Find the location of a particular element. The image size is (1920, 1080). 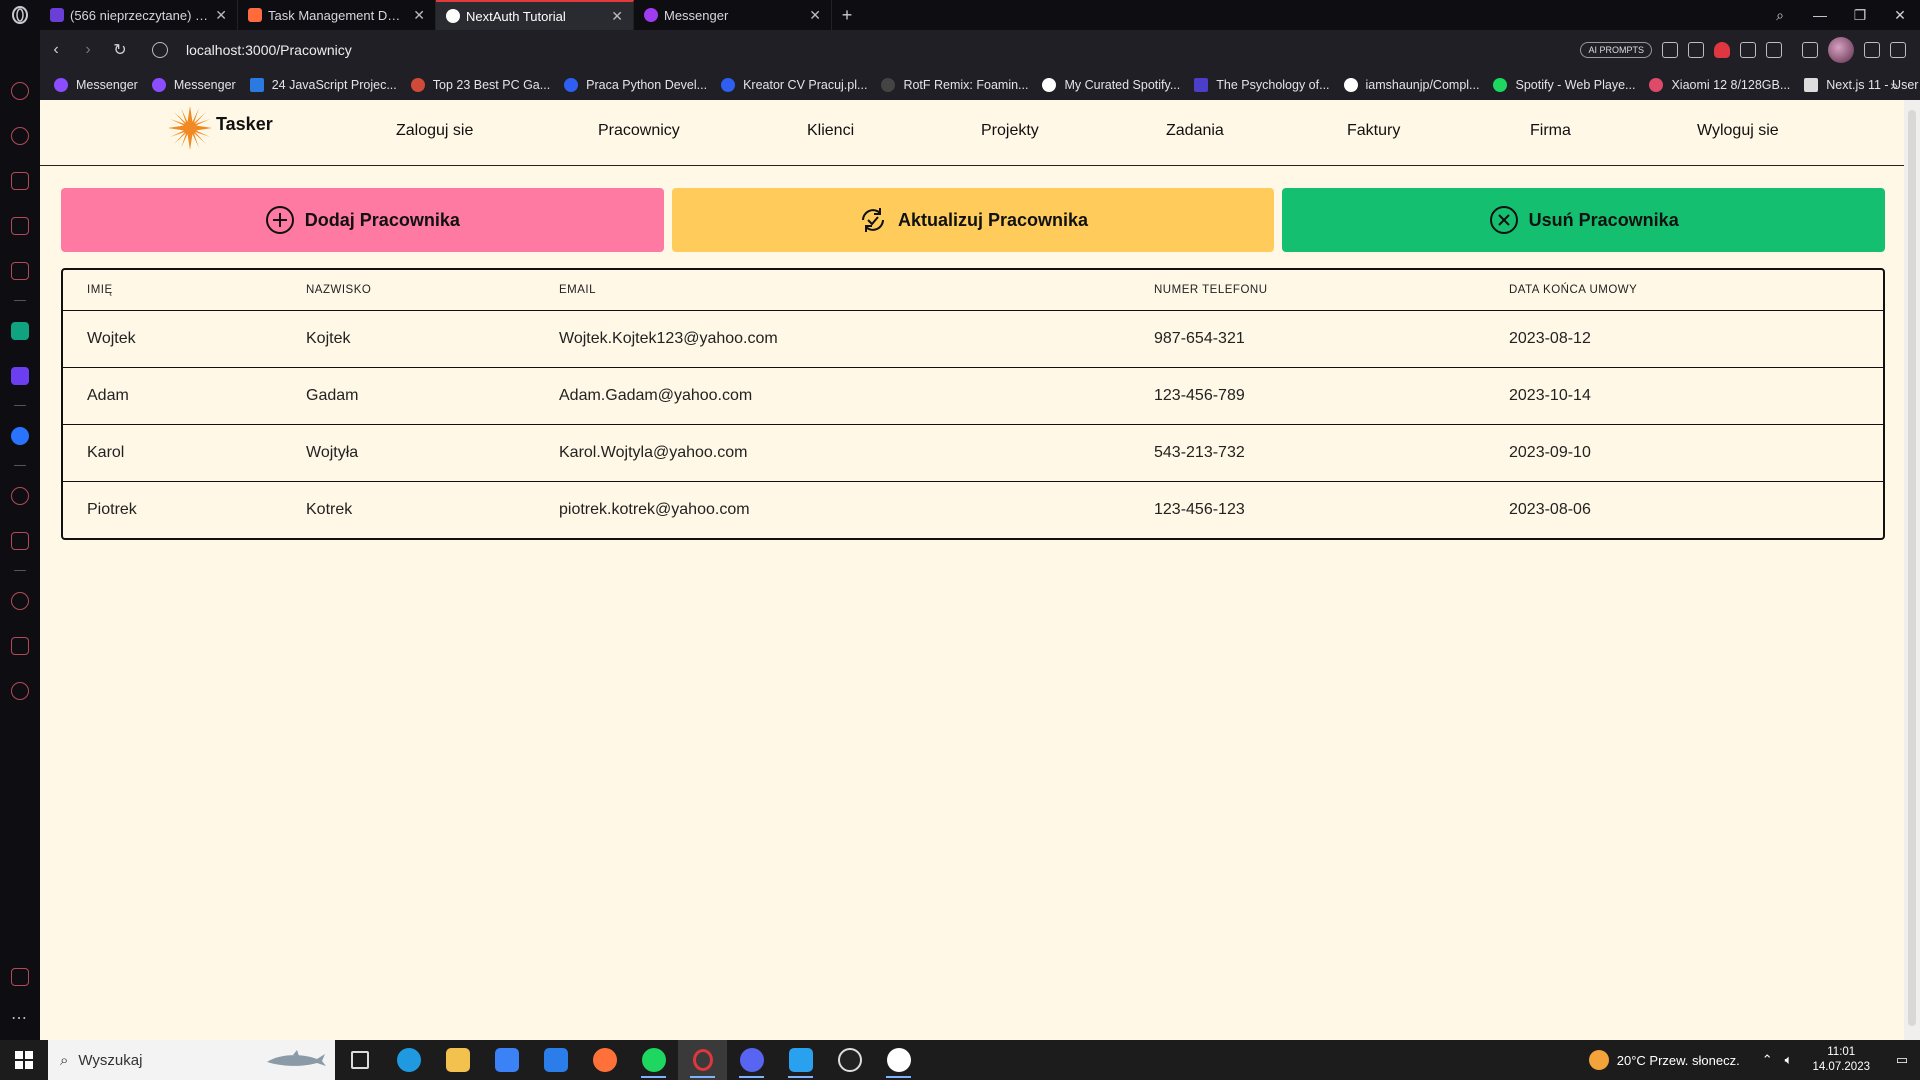

scrollbar-thumb is located at coordinates (1912, 568).